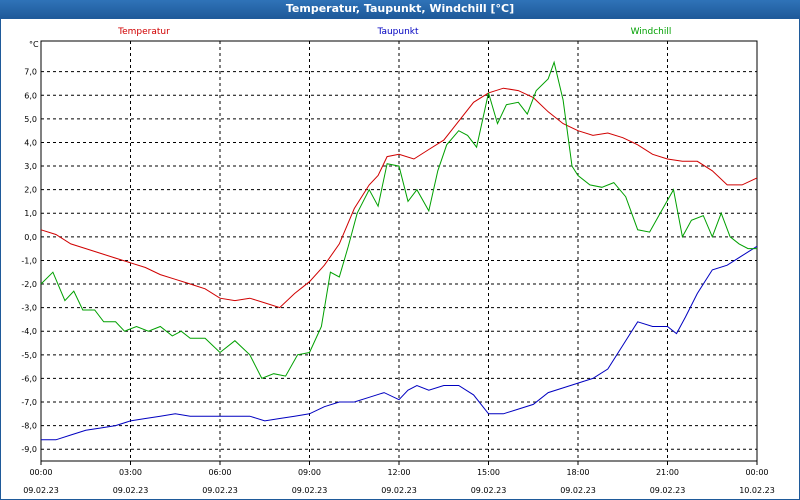 This screenshot has width=800, height=500. Describe the element at coordinates (29, 260) in the screenshot. I see `y-tick-label: -1,0` at that location.